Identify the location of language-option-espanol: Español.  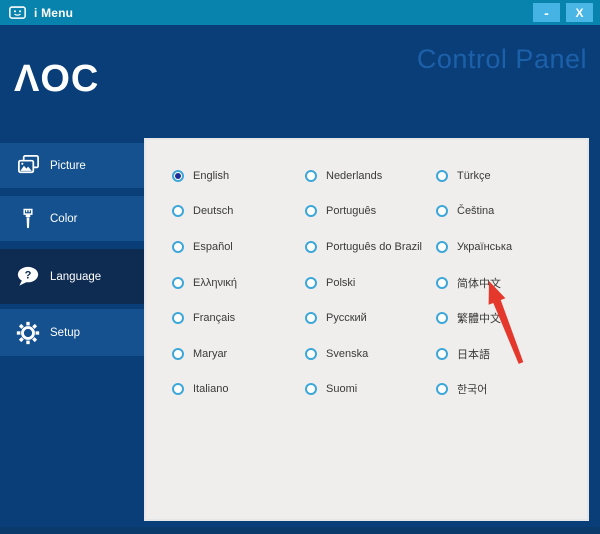
(204, 247).